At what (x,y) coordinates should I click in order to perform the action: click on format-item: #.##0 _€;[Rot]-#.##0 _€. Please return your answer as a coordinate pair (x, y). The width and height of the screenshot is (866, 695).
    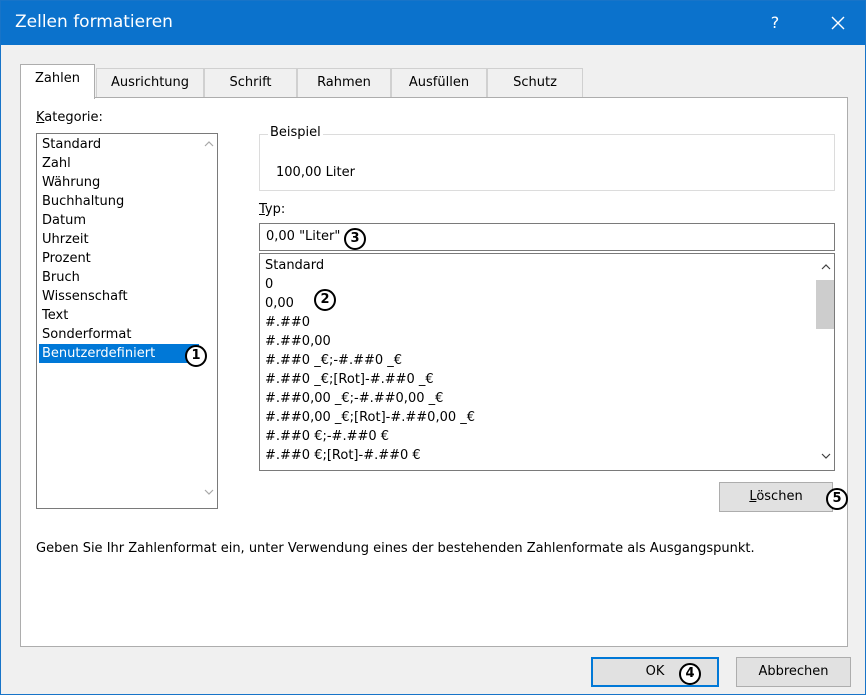
    Looking at the image, I should click on (349, 379).